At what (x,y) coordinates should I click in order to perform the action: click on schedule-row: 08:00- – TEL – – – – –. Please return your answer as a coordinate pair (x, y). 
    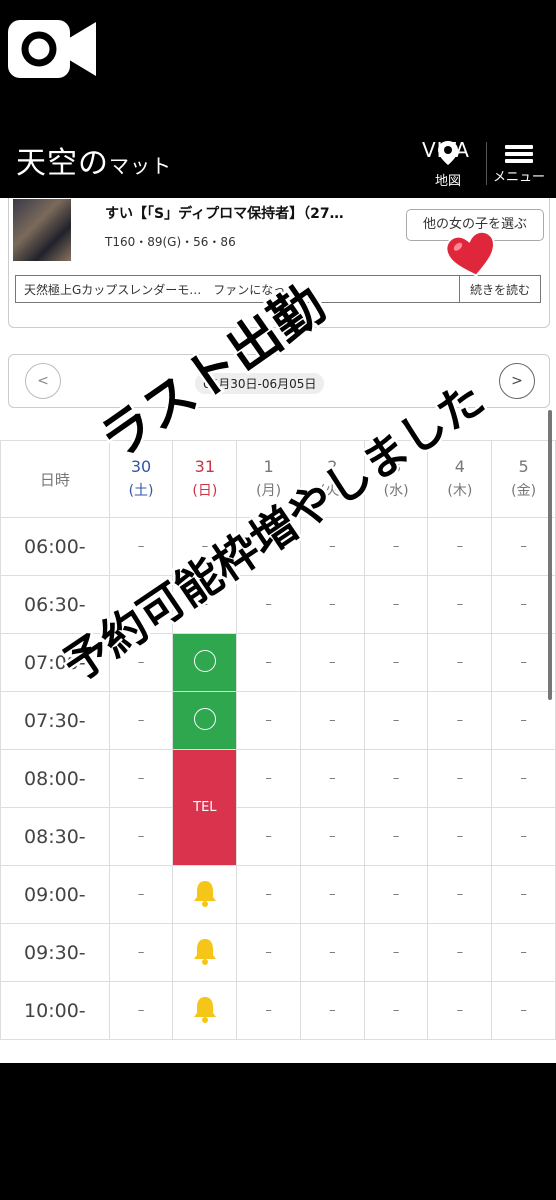
    Looking at the image, I should click on (278, 807).